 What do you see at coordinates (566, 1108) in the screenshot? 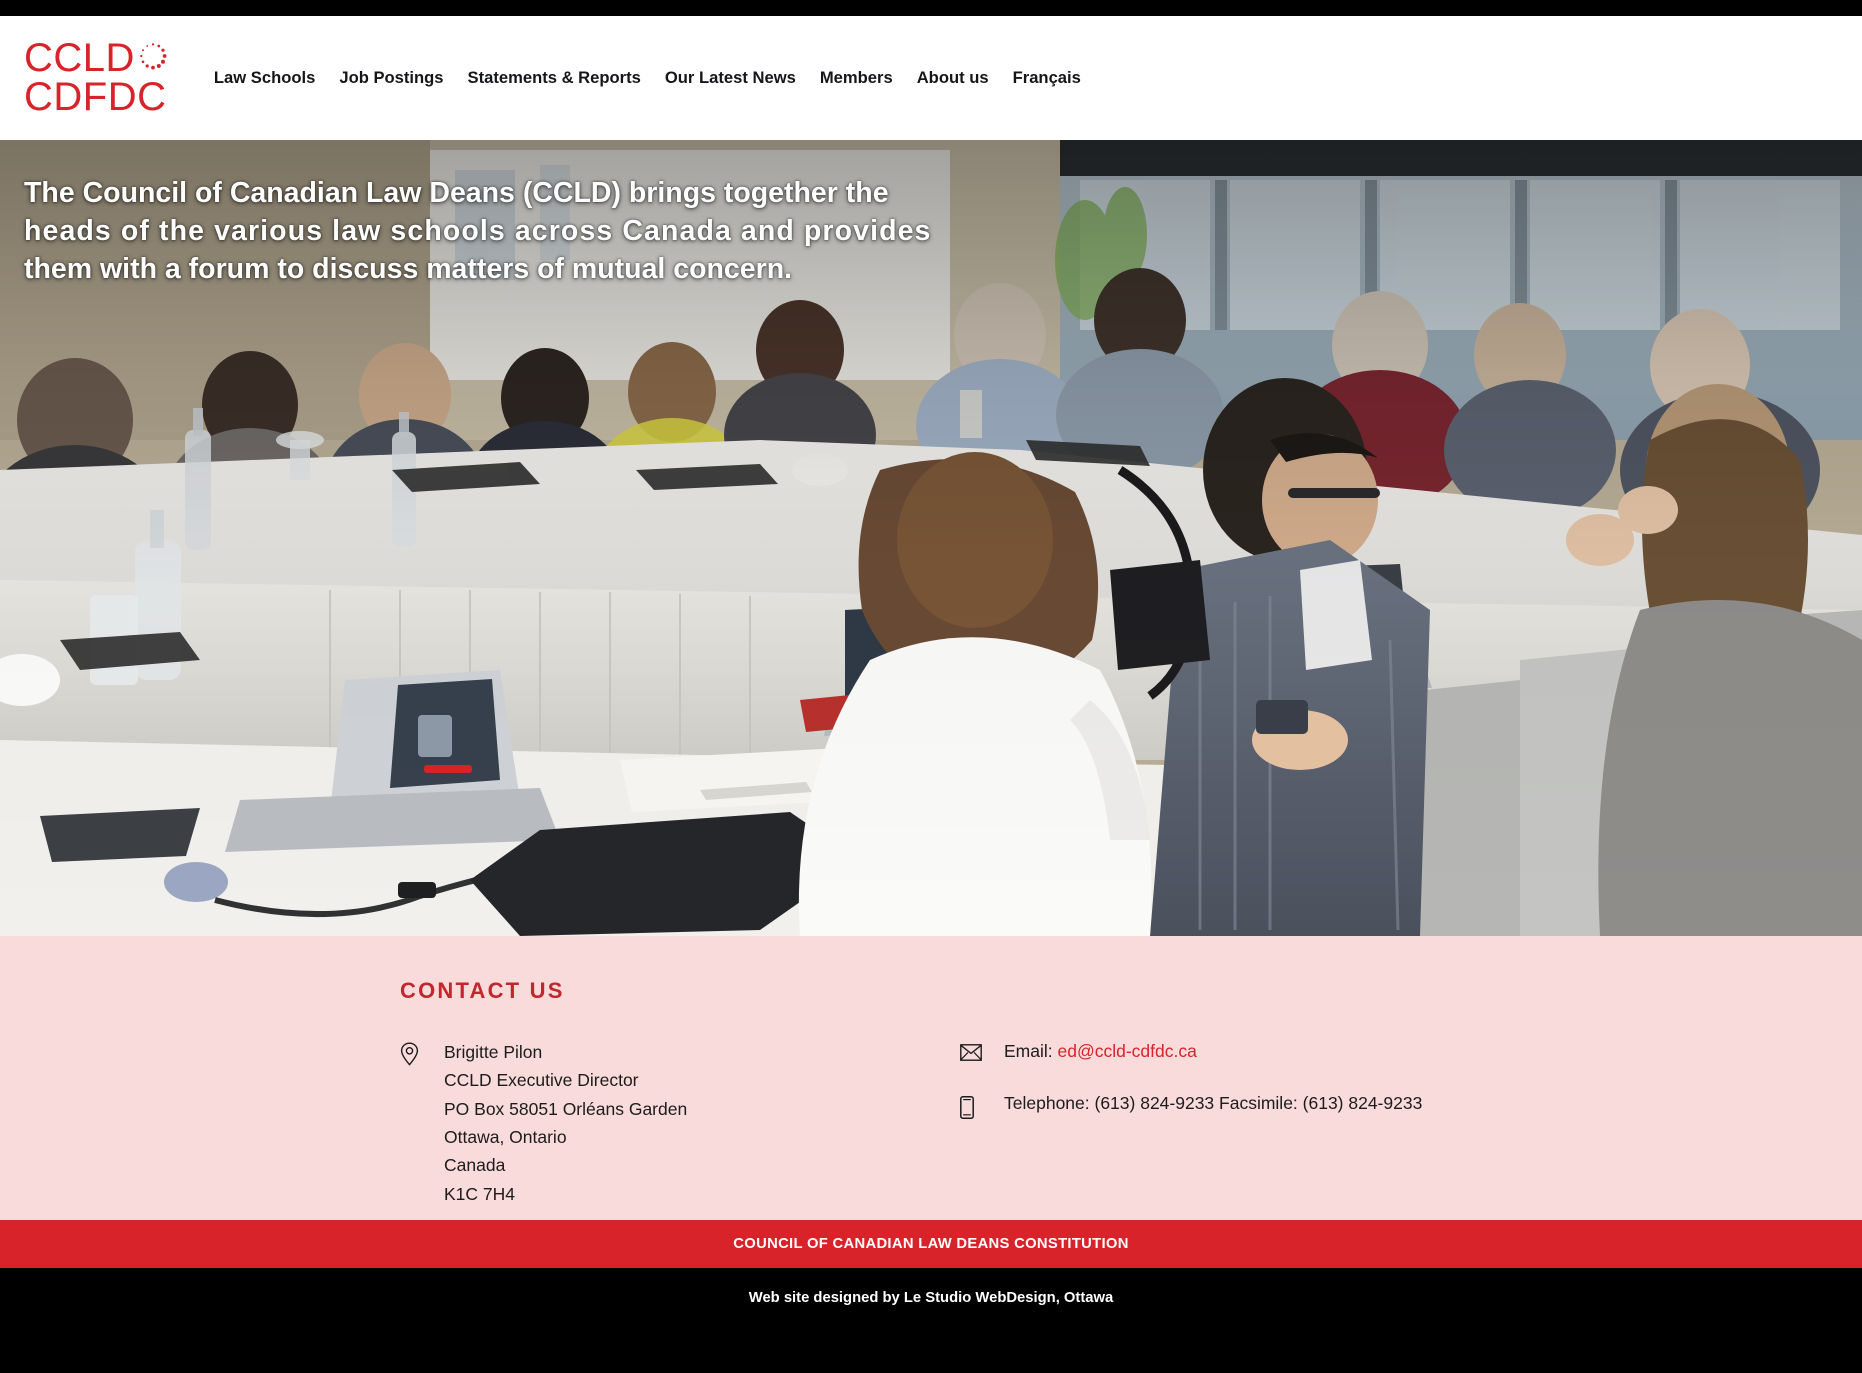
I see `address-line-3: PO Box 58051 Orléans Garden` at bounding box center [566, 1108].